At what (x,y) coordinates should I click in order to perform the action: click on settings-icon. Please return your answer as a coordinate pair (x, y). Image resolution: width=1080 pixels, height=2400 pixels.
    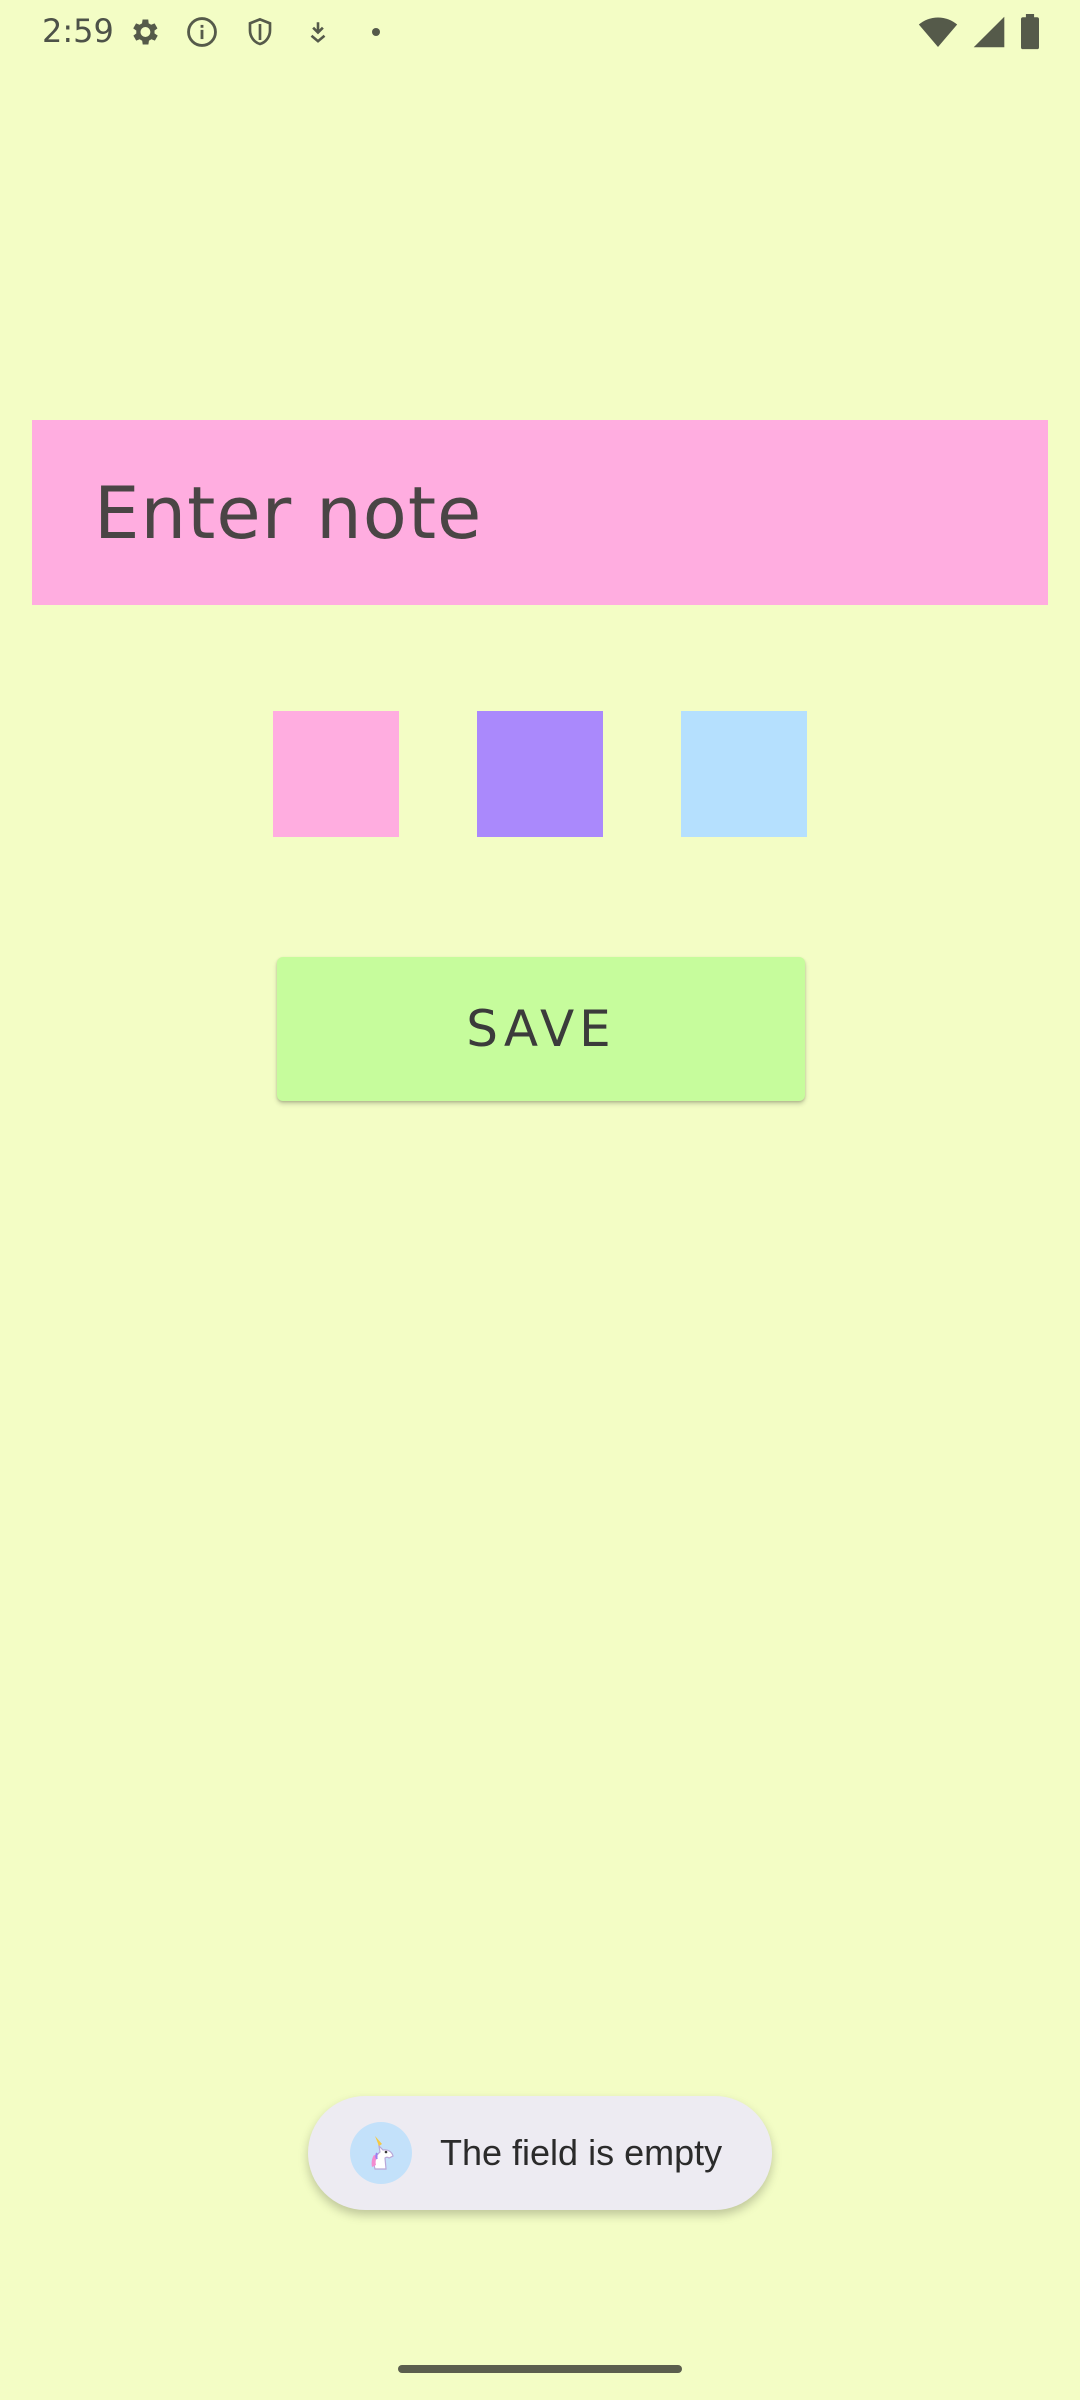
    Looking at the image, I should click on (144, 32).